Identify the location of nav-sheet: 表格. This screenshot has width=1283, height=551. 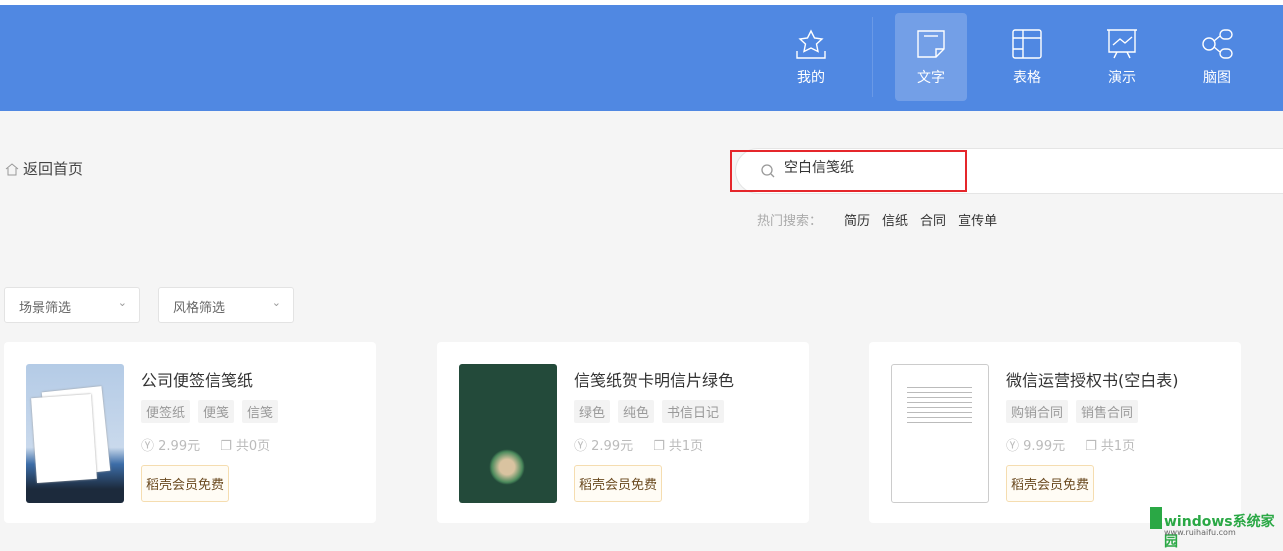
(1027, 57).